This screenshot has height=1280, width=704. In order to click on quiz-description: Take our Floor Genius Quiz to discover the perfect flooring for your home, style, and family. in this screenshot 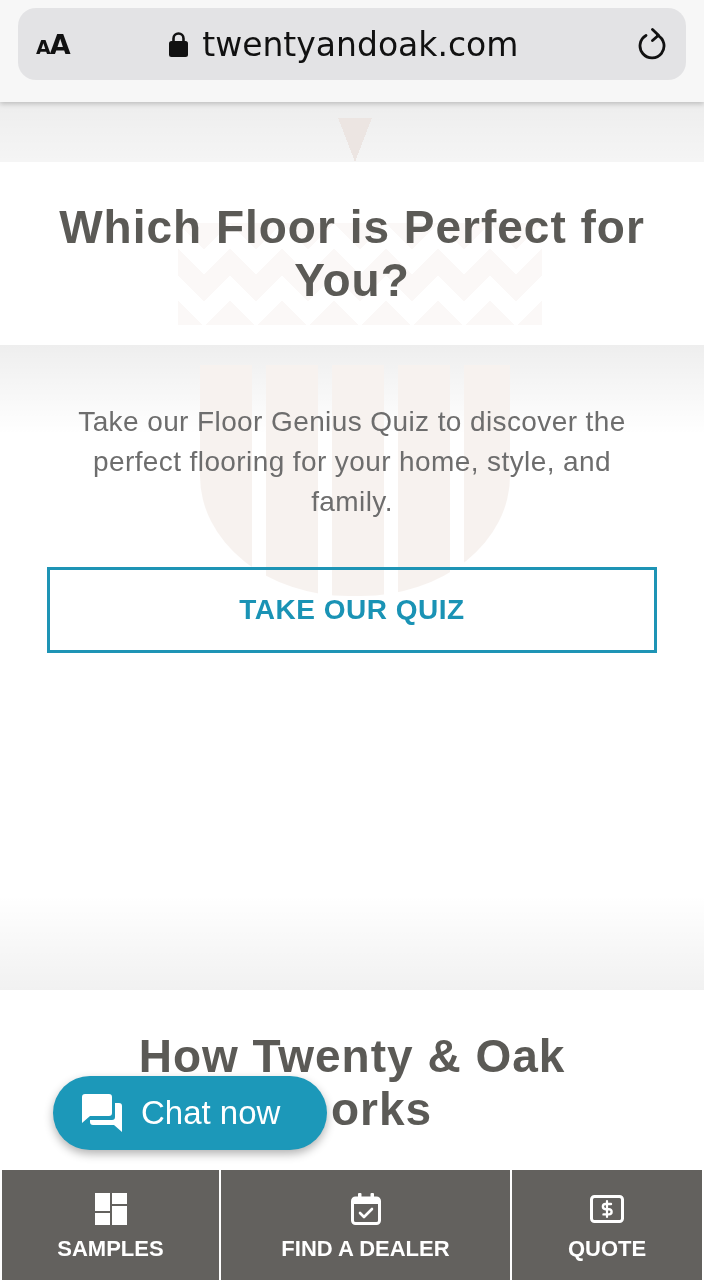, I will do `click(352, 462)`.